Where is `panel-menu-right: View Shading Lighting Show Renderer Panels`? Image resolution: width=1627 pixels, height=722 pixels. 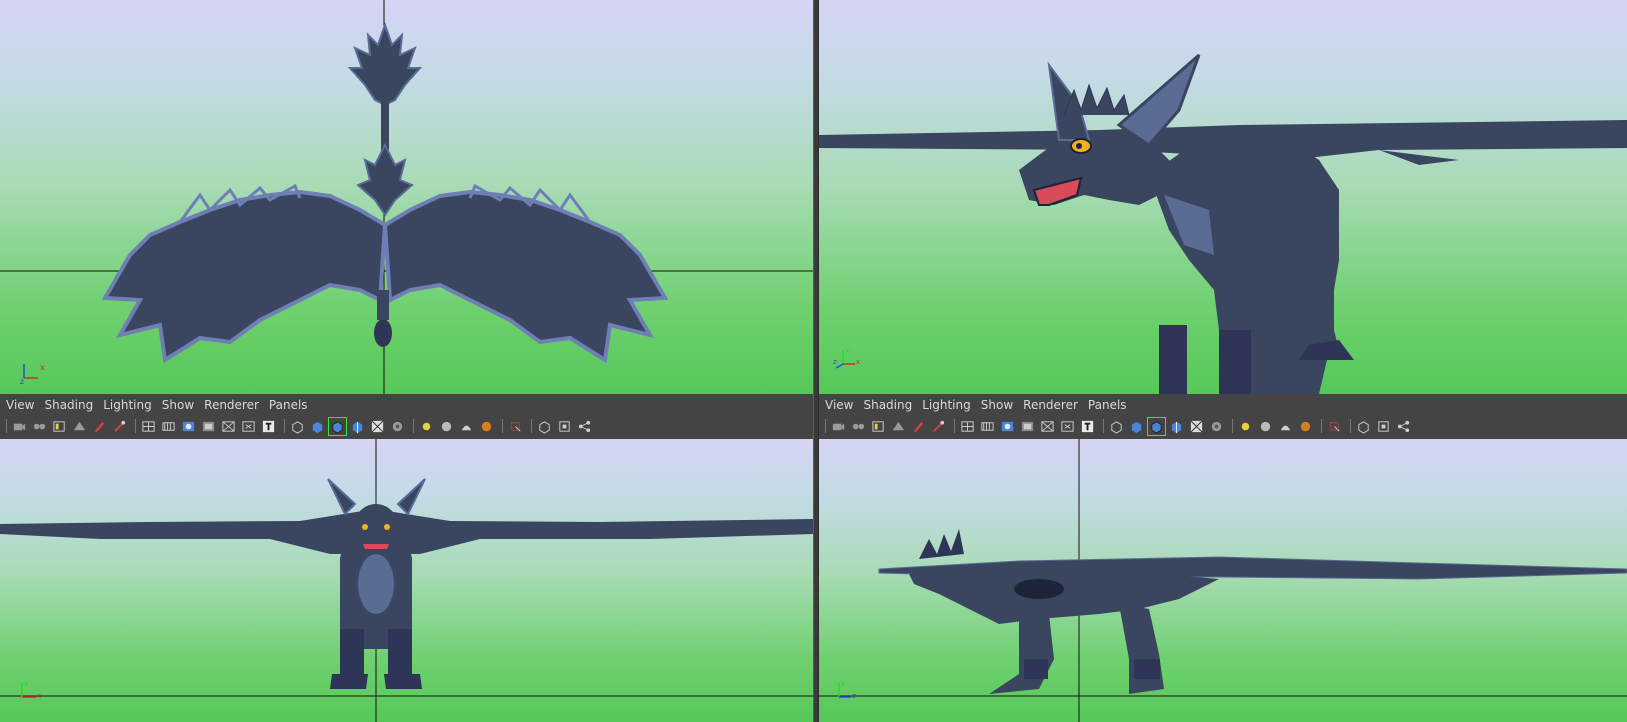
panel-menu-right: View Shading Lighting Show Renderer Panels is located at coordinates (977, 405).